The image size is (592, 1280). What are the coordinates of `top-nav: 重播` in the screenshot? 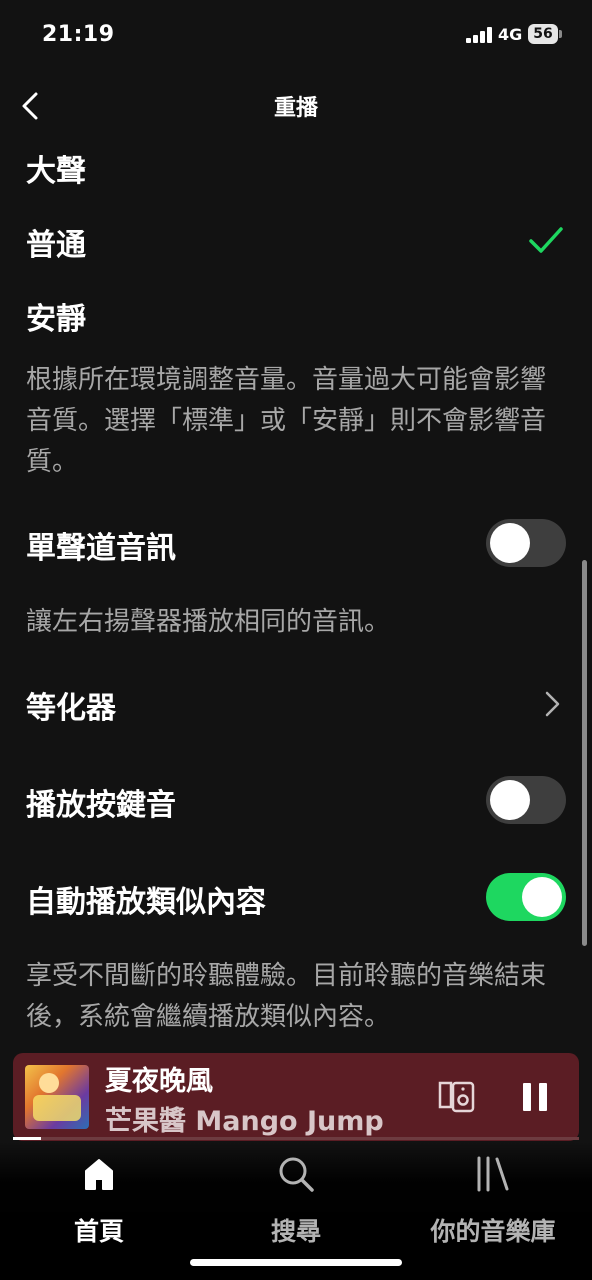 It's located at (296, 105).